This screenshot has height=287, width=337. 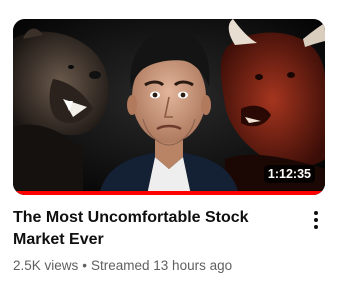 What do you see at coordinates (46, 265) in the screenshot?
I see `view-count: 2.5K views` at bounding box center [46, 265].